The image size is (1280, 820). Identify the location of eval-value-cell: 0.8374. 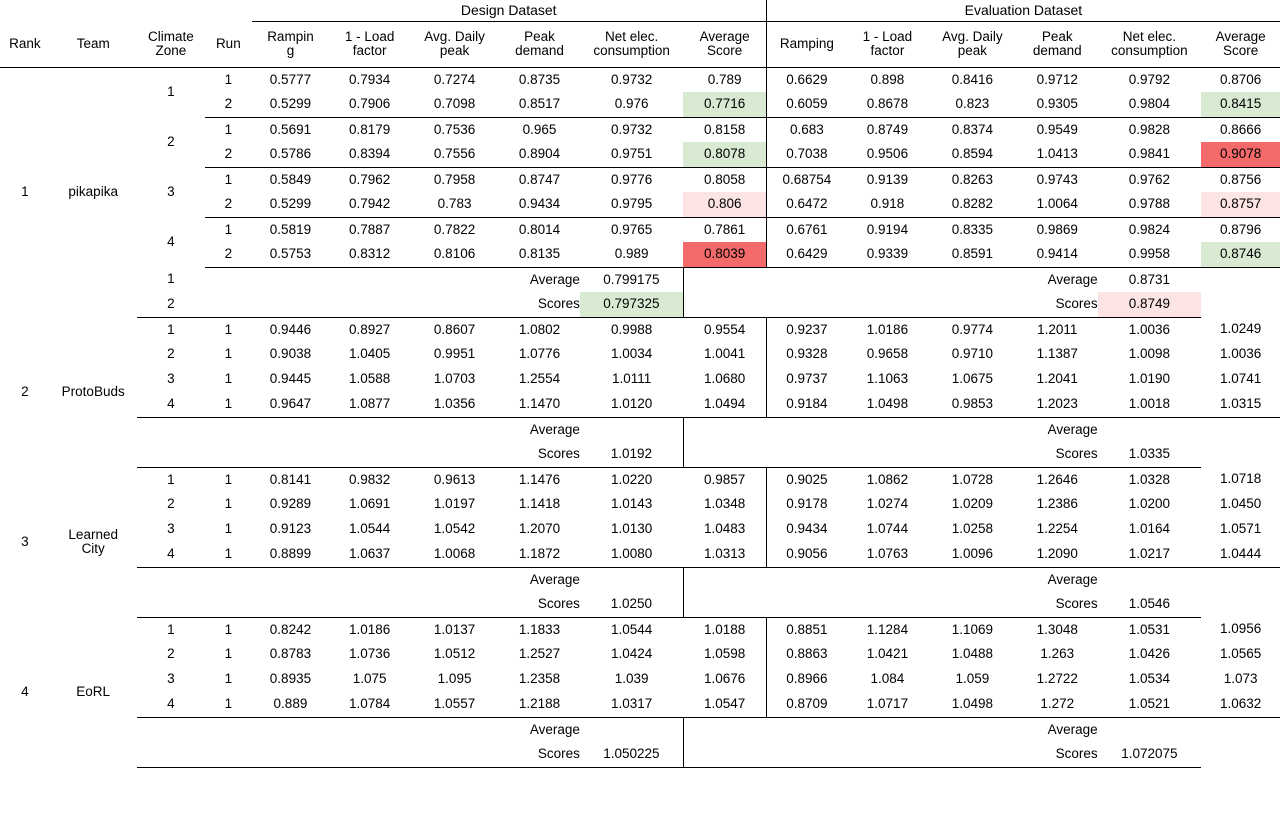
(972, 129).